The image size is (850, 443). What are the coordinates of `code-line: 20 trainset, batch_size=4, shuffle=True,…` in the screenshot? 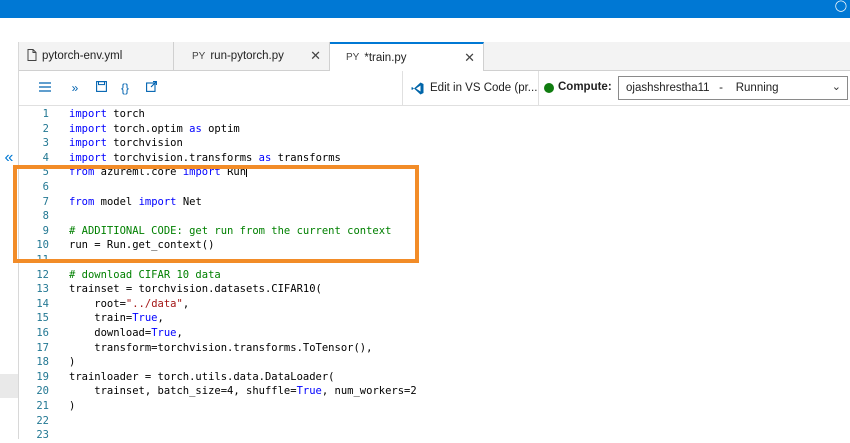 It's located at (217, 391).